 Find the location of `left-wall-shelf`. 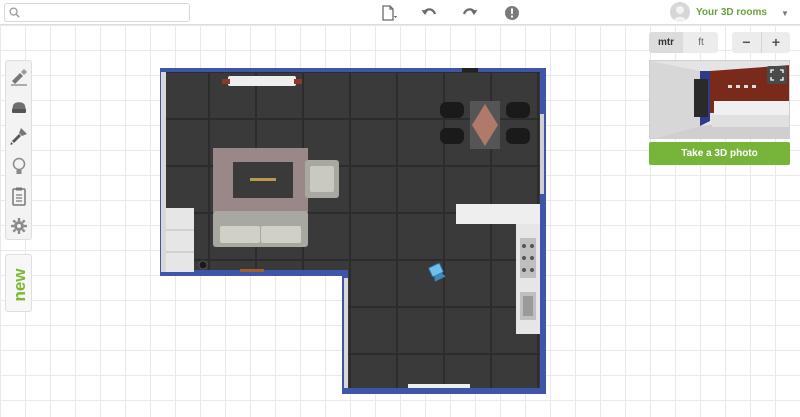

left-wall-shelf is located at coordinates (163, 172).